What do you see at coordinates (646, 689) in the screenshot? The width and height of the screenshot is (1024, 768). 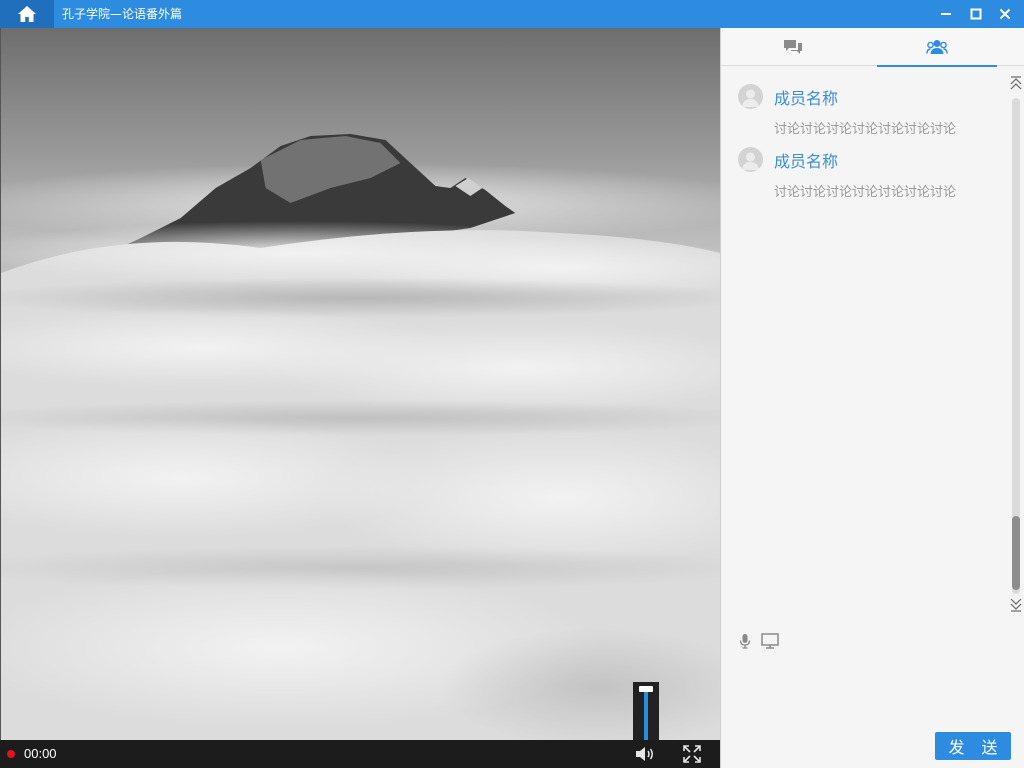 I see `volume-slider-handle` at bounding box center [646, 689].